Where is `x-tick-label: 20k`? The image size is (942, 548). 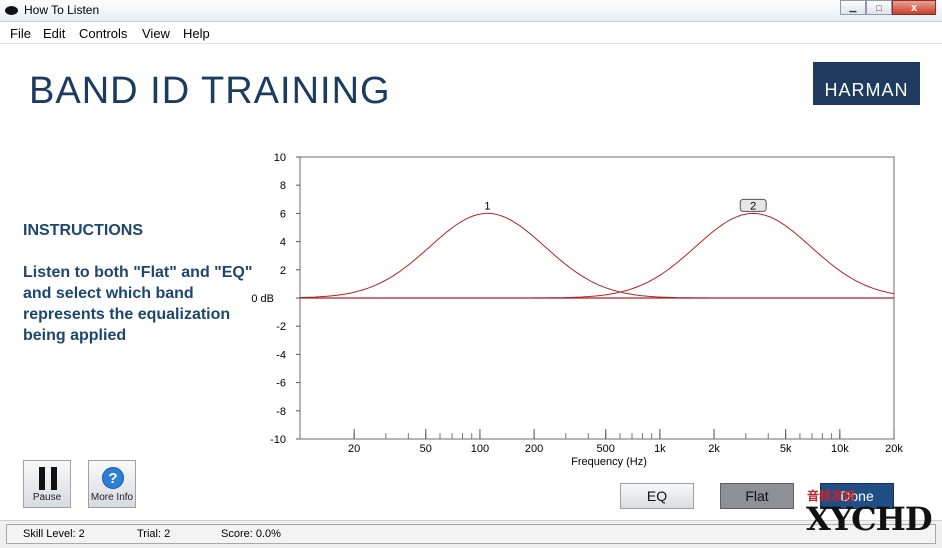 x-tick-label: 20k is located at coordinates (894, 449).